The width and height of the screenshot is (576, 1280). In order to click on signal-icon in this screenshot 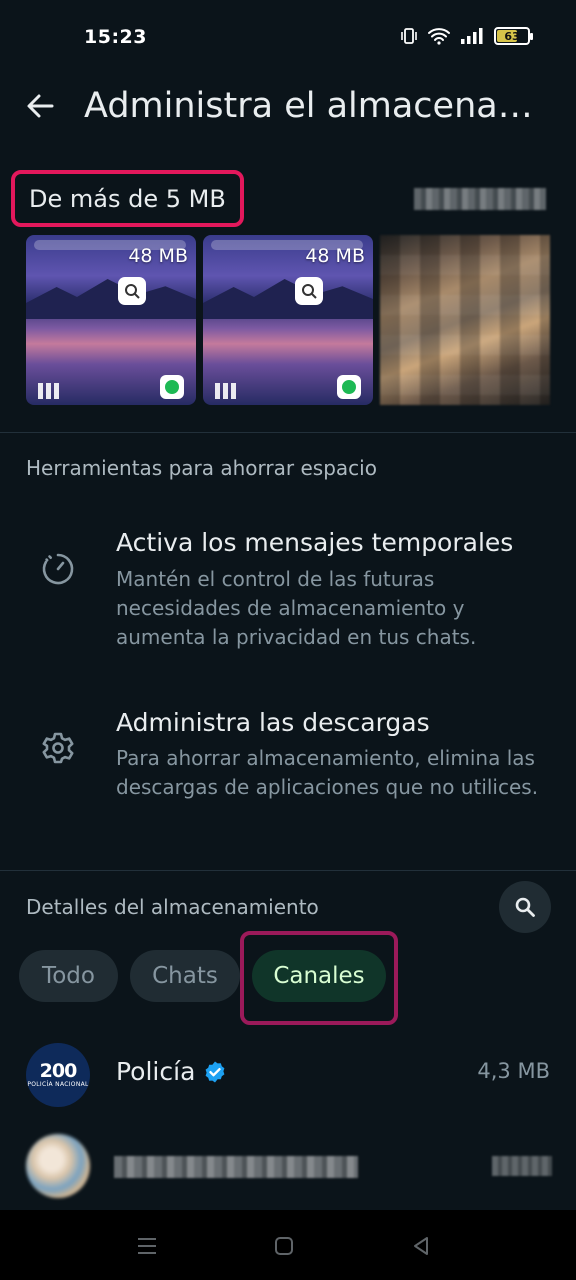, I will do `click(472, 36)`.